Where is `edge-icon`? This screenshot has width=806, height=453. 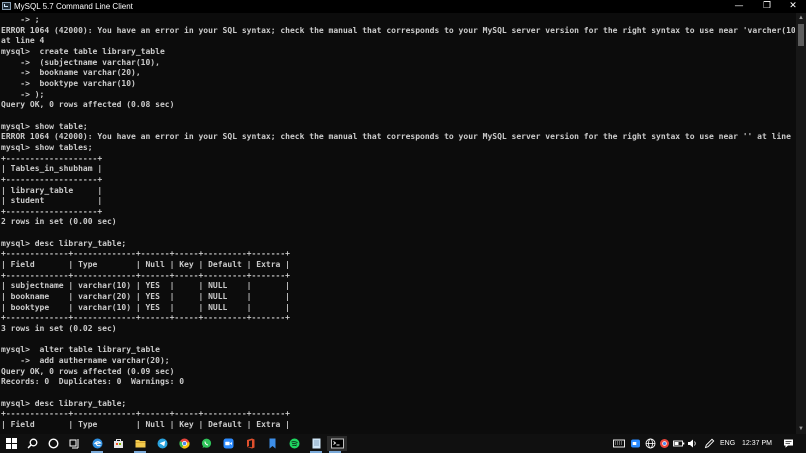
edge-icon is located at coordinates (97, 443).